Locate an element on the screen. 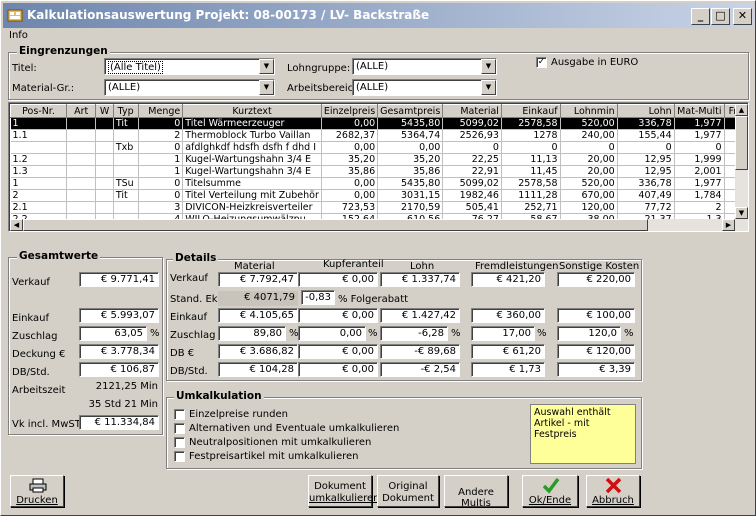 This screenshot has height=516, width=756. details-zuschlag-lohn: -6,28 is located at coordinates (414, 333).